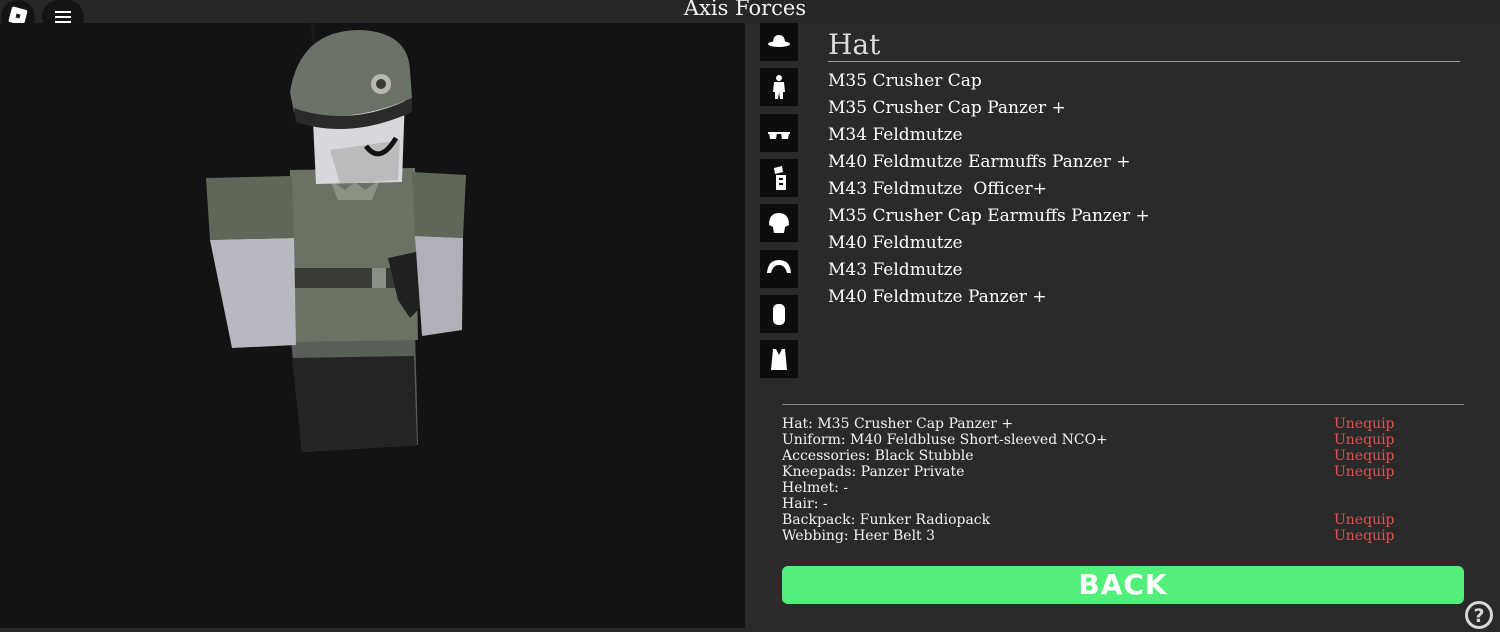 The image size is (1500, 632). I want to click on kneepads-icon, so click(780, 178).